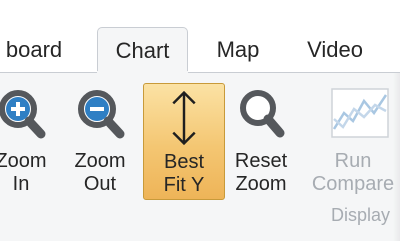  I want to click on tab-chart: Chart, so click(142, 50).